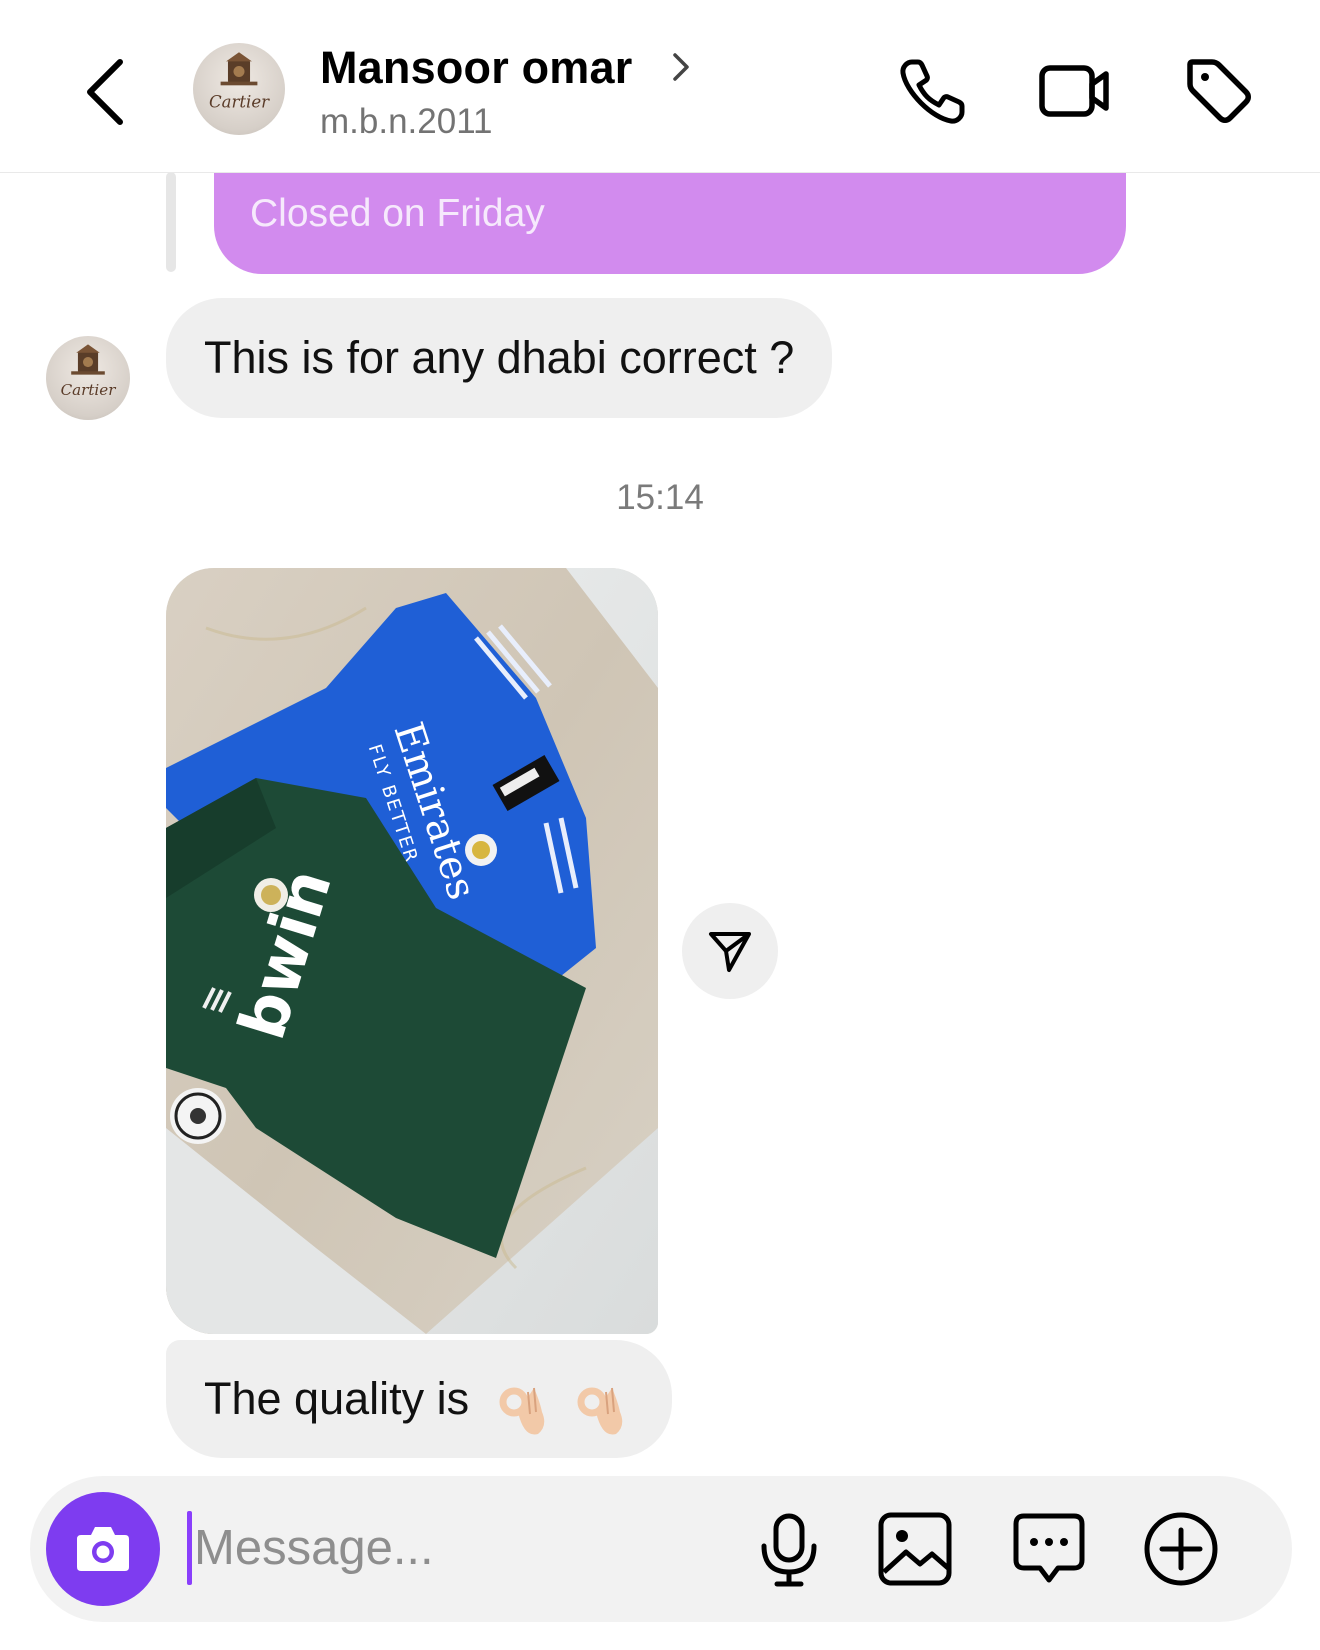 The width and height of the screenshot is (1320, 1650). Describe the element at coordinates (660, 497) in the screenshot. I see `message-timestamp: 15:14` at that location.